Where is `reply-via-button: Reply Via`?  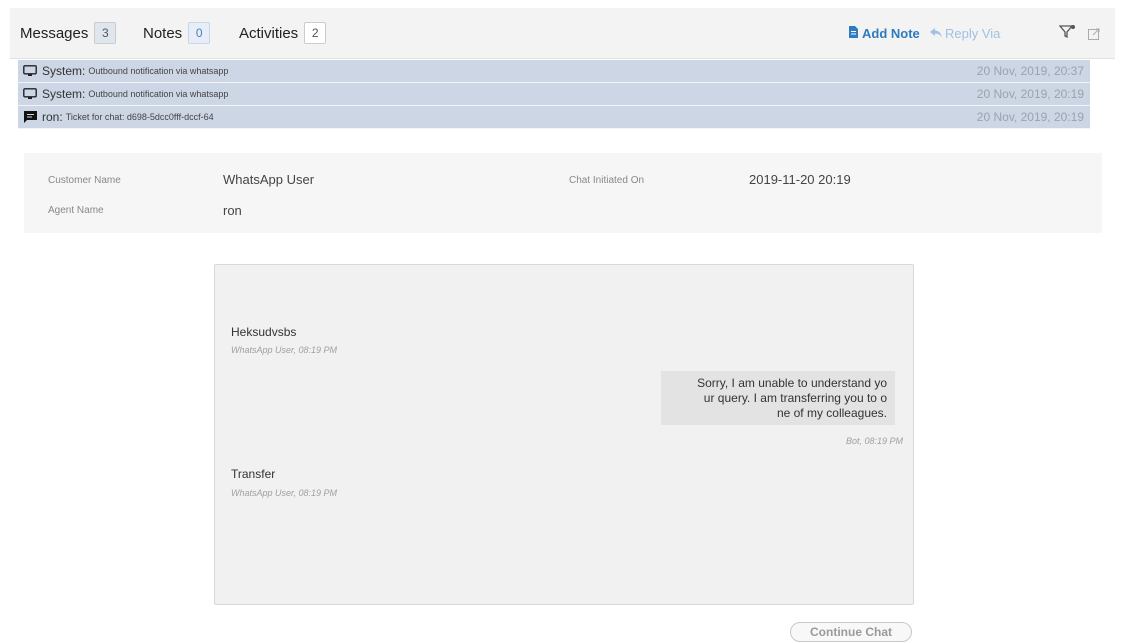 reply-via-button: Reply Via is located at coordinates (965, 33).